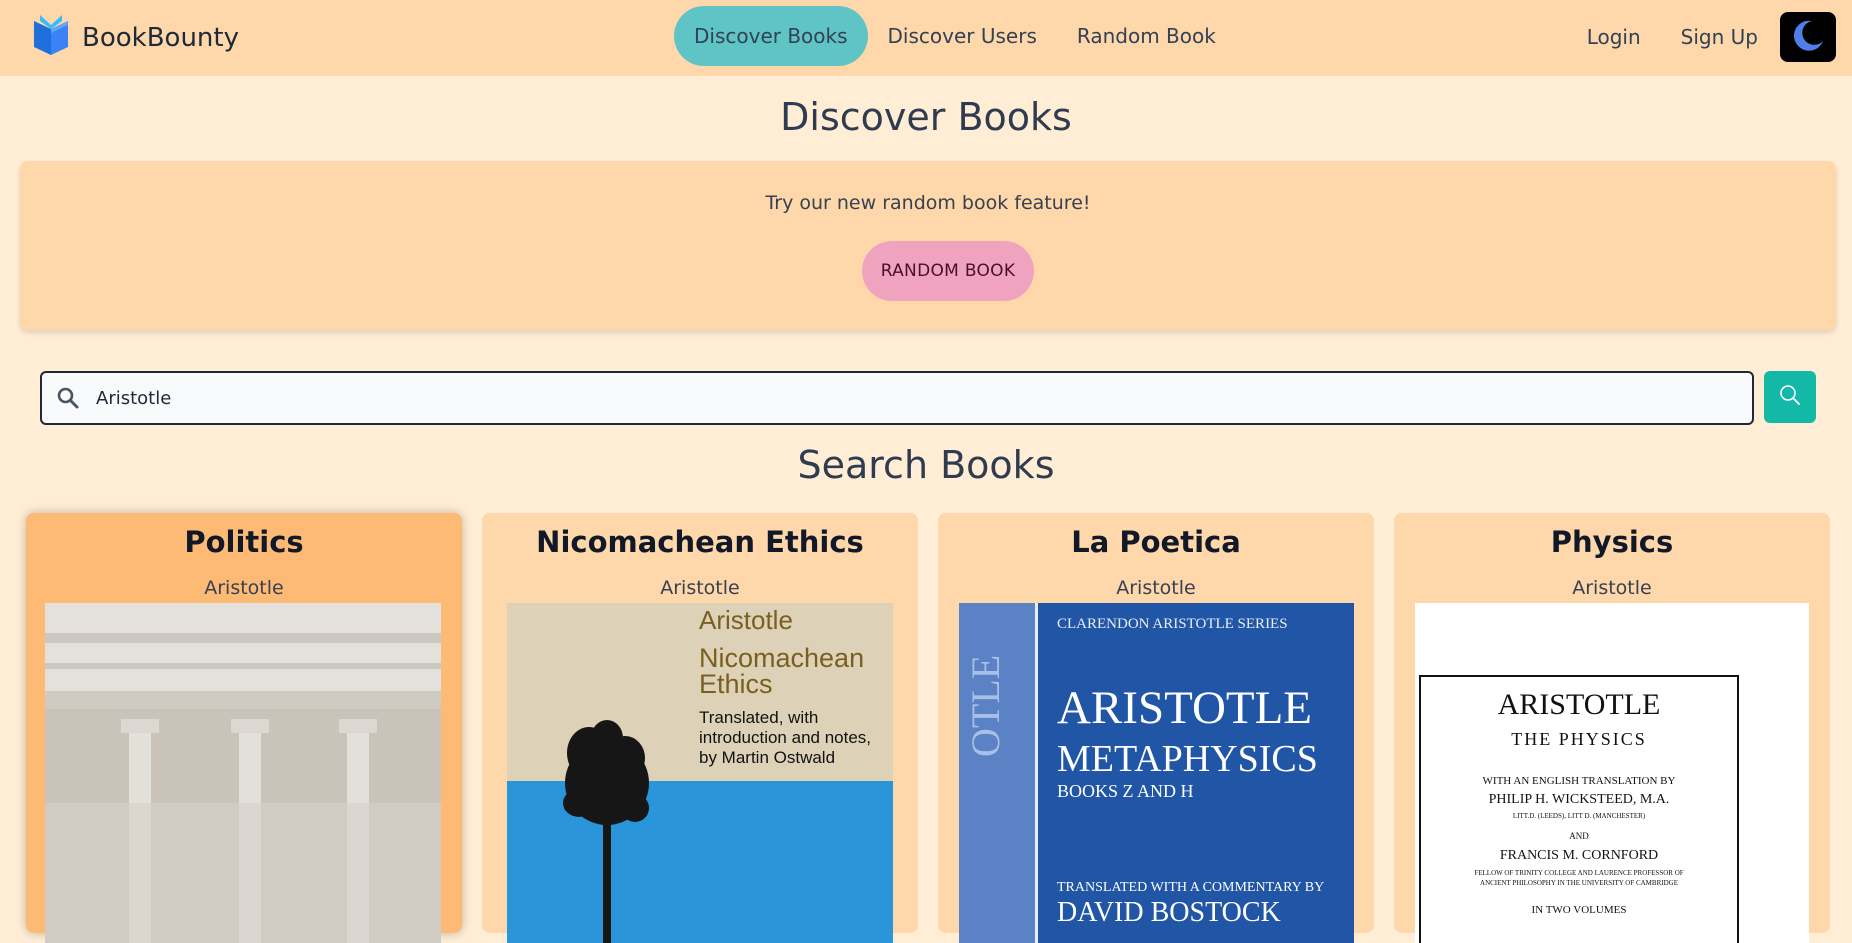  I want to click on svg-text: PHILIP H. WICKSTEED, M.A., so click(1579, 799).